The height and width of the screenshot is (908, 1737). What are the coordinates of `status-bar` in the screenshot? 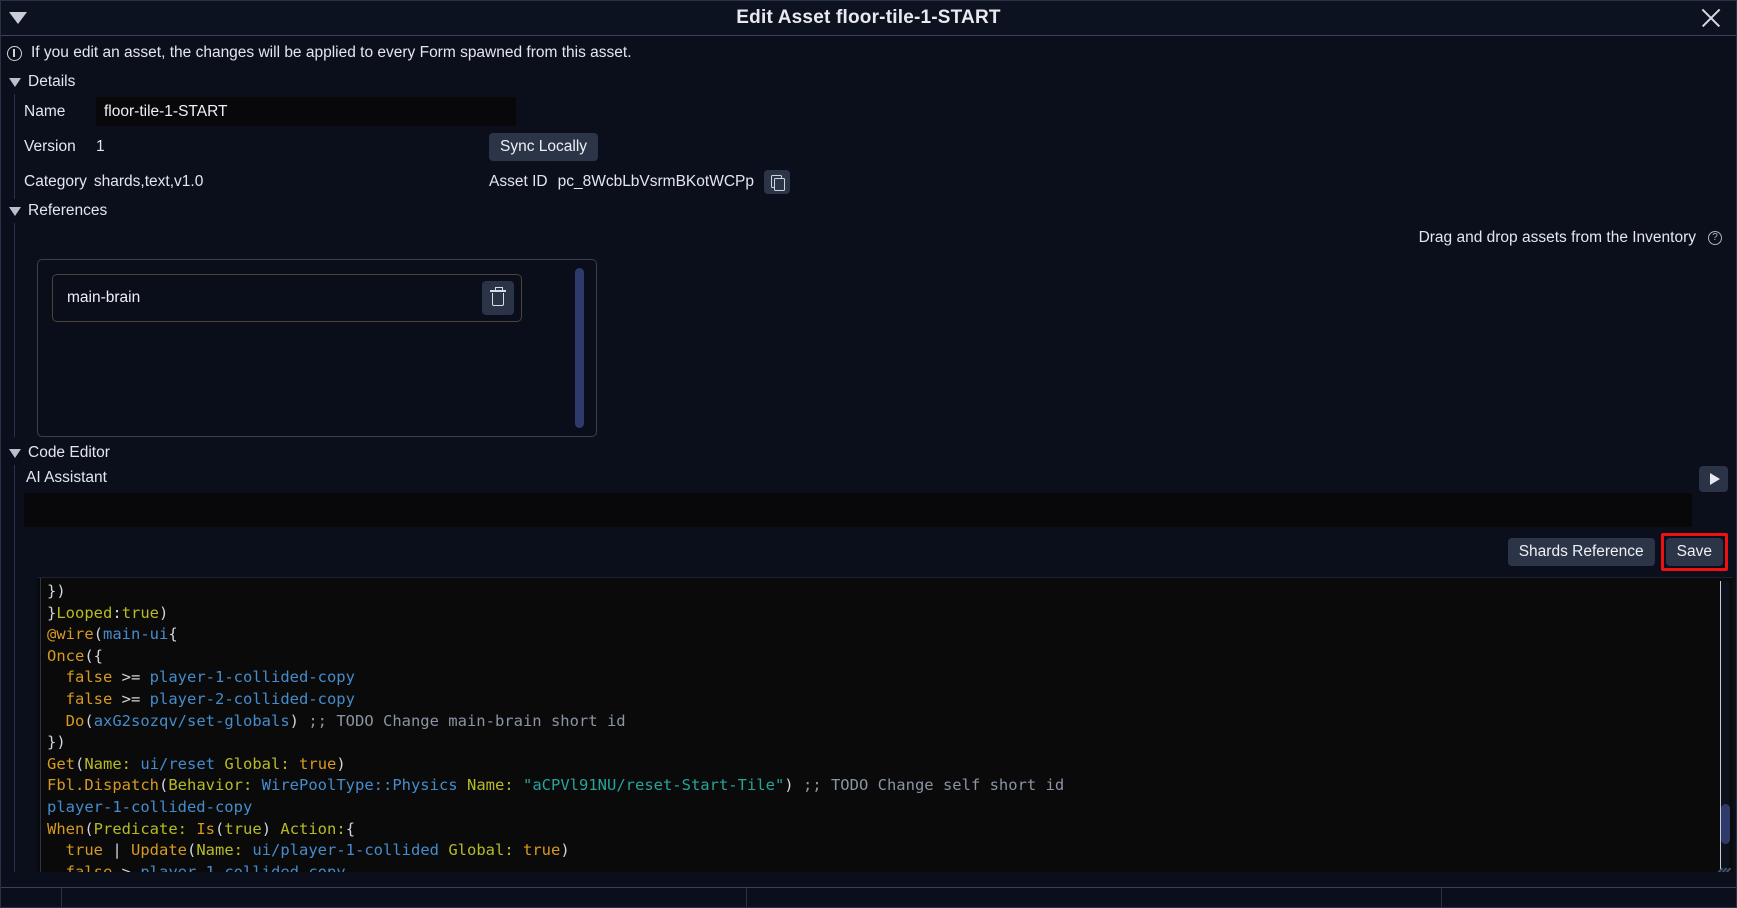 It's located at (868, 897).